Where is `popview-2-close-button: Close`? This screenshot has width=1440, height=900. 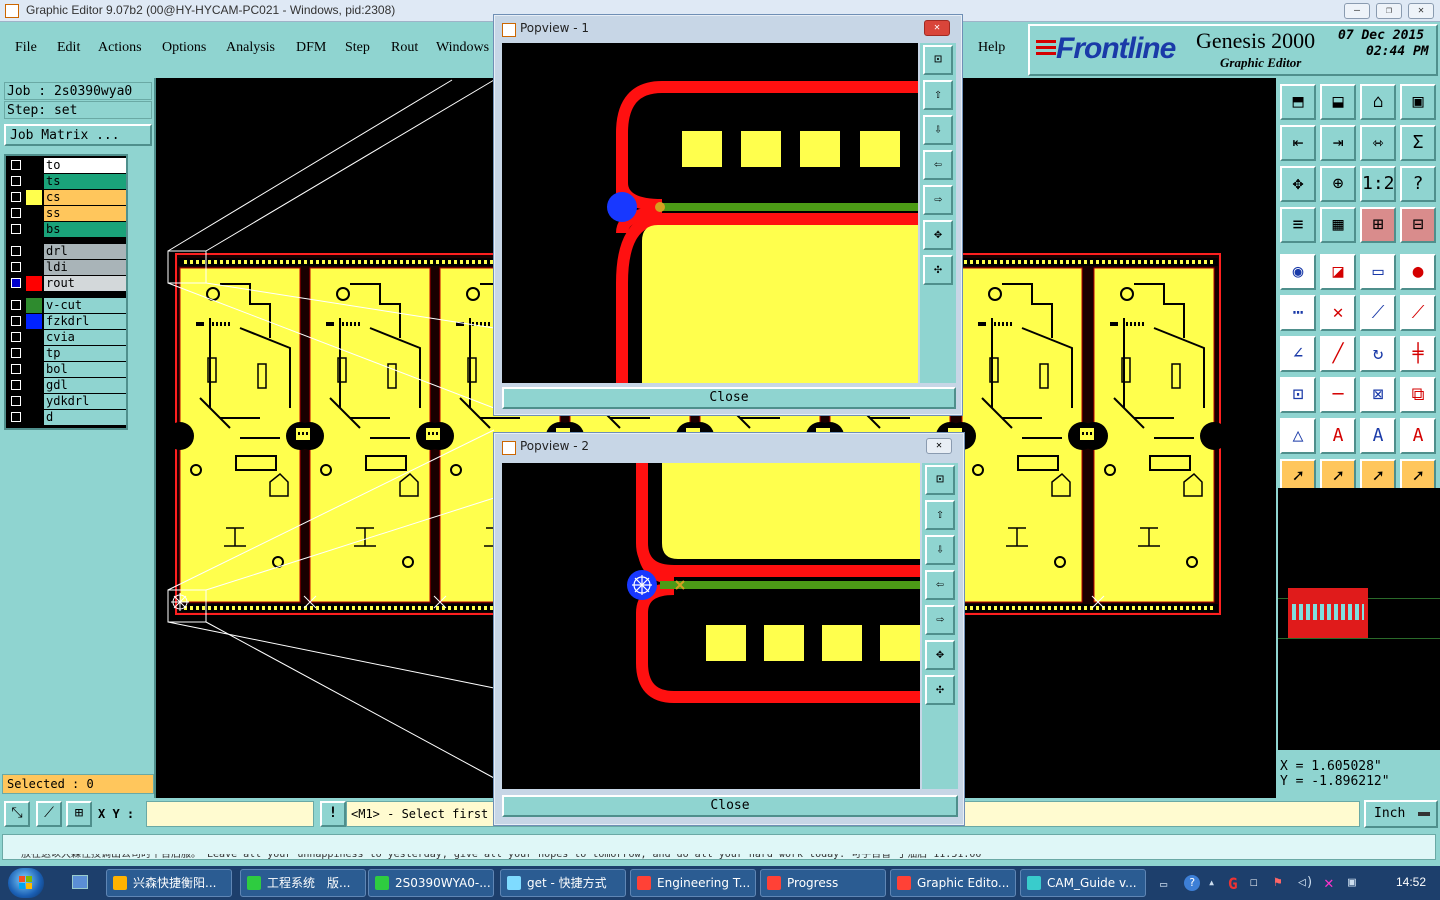 popview-2-close-button: Close is located at coordinates (730, 806).